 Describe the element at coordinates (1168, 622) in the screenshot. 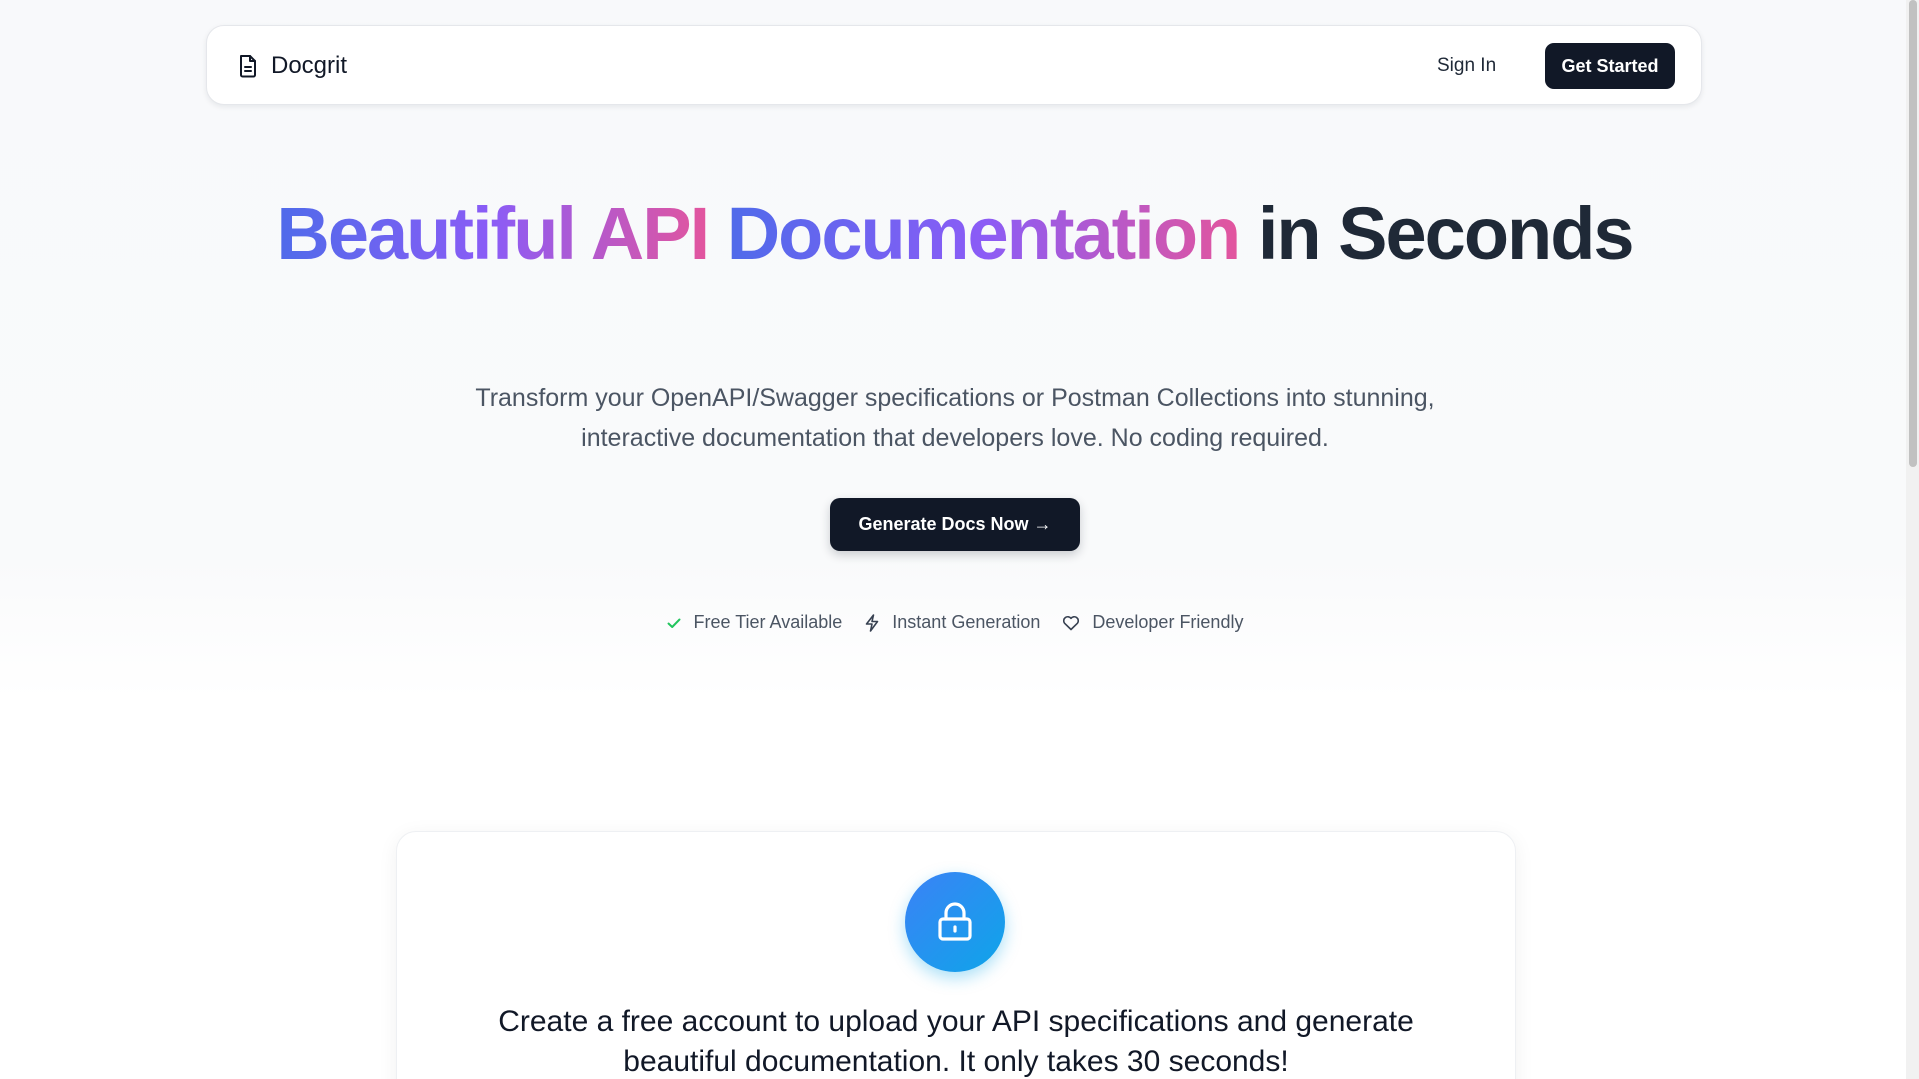

I see `feature-label: Developer Friendly` at that location.